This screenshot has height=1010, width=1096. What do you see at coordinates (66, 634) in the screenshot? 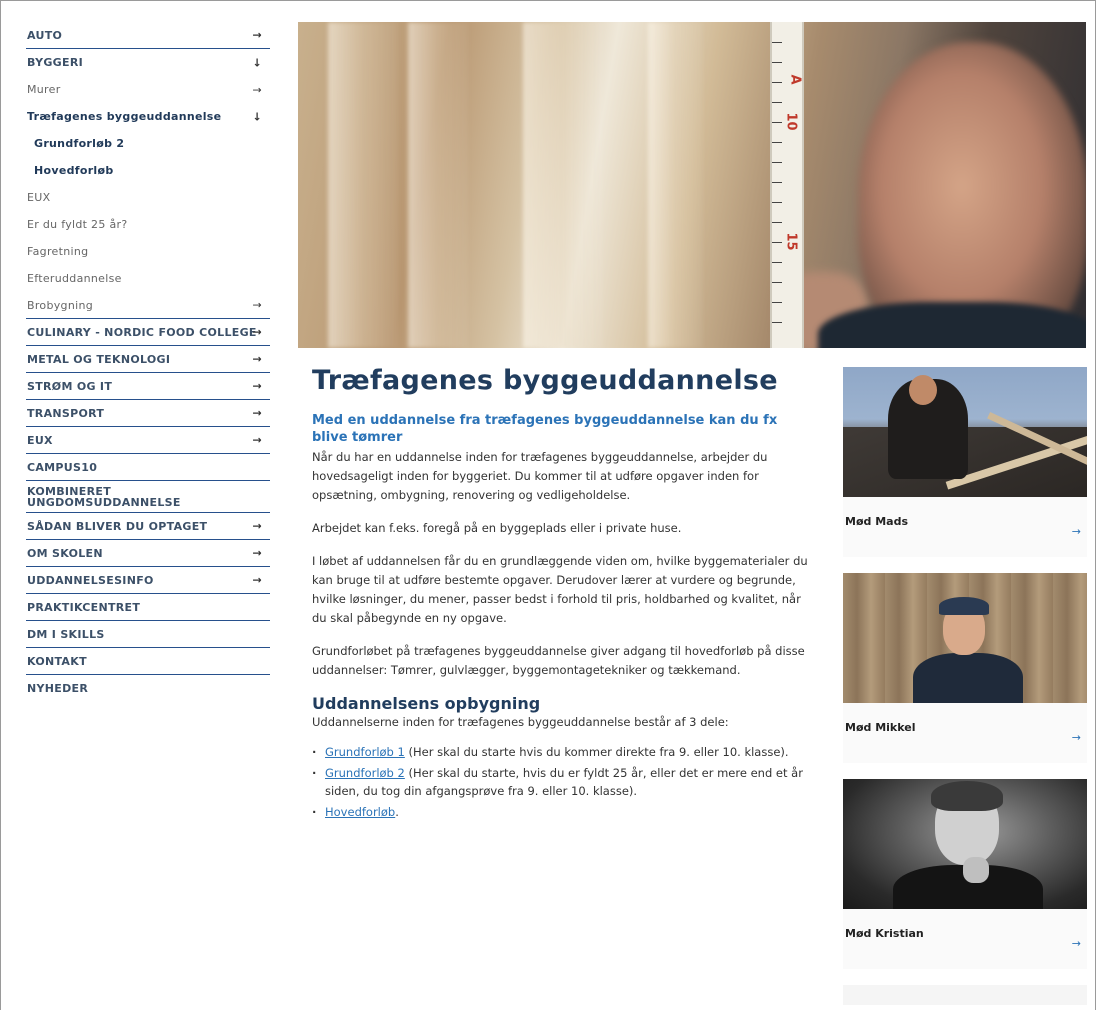
I see `sidebar-item-label: DM I SKILLS` at bounding box center [66, 634].